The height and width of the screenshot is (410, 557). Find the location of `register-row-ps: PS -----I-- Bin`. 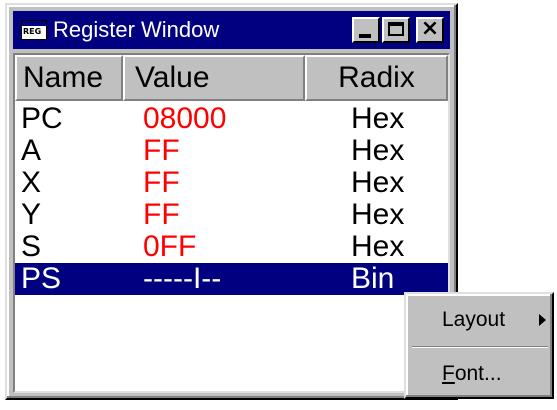

register-row-ps: PS -----I-- Bin is located at coordinates (231, 279).